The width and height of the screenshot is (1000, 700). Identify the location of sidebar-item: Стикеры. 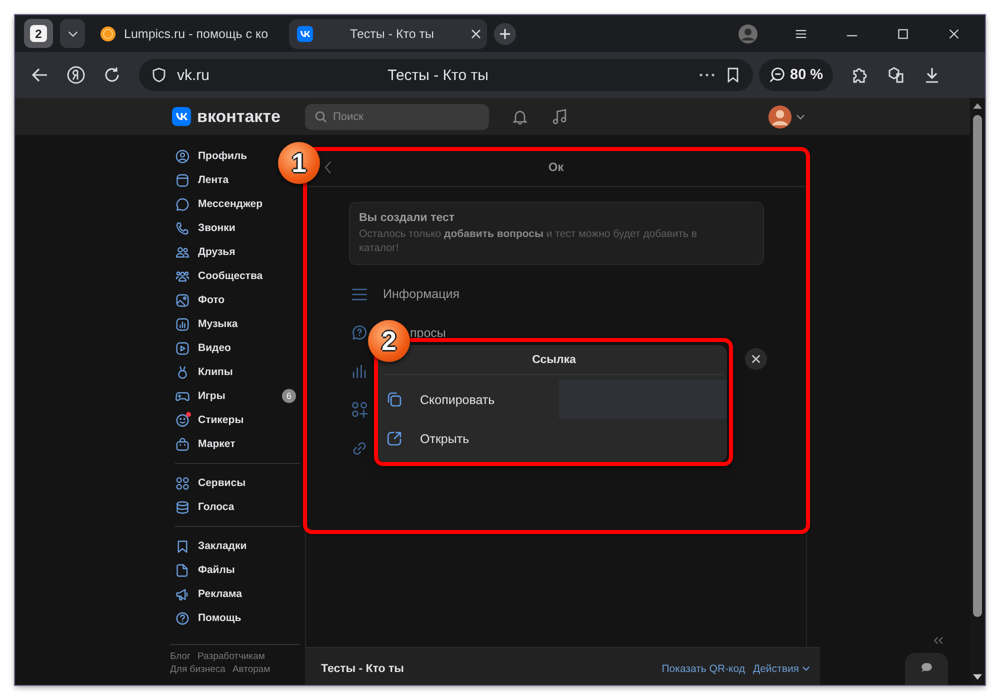
(209, 420).